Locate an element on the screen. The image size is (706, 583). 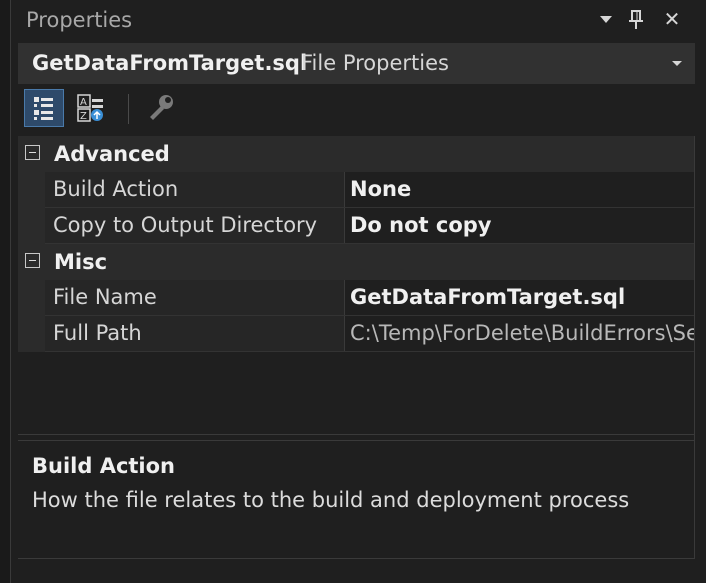
alphabetical-sort-icon: A Z is located at coordinates (90, 108).